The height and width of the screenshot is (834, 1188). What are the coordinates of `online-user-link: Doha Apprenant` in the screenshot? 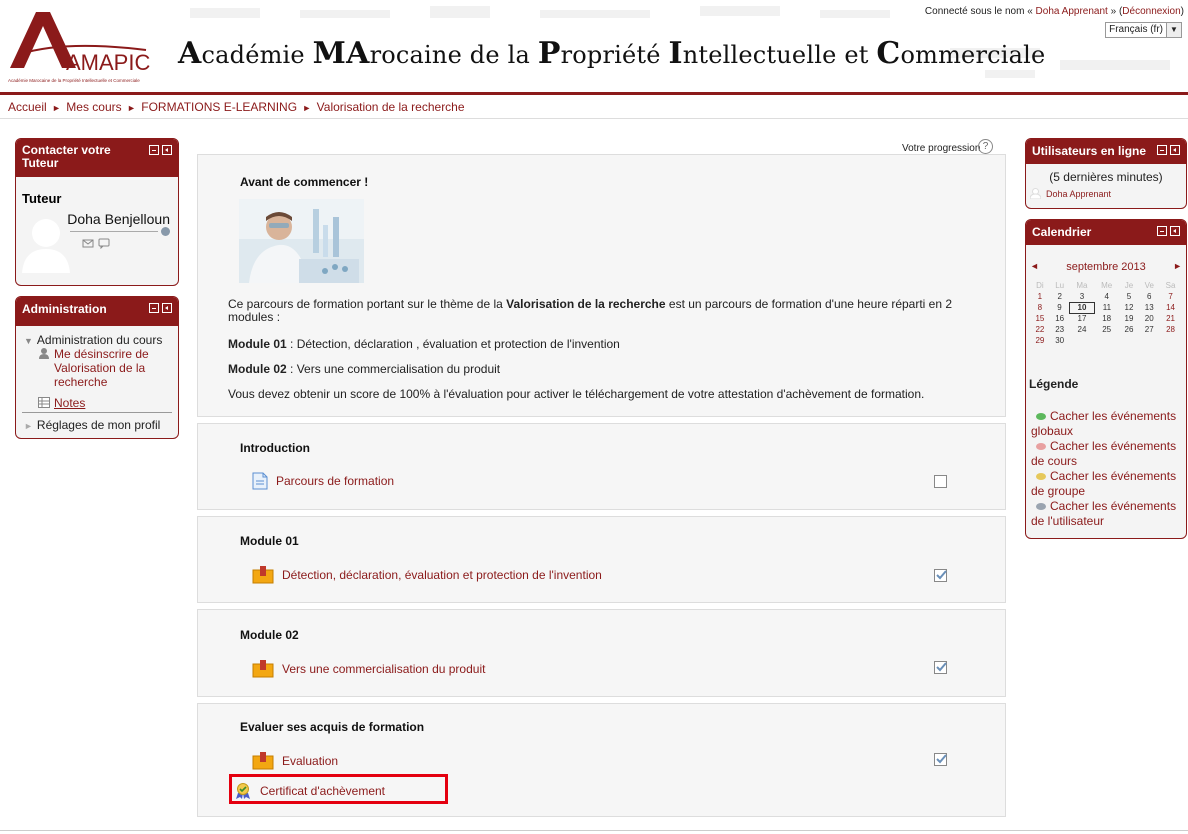 It's located at (1078, 194).